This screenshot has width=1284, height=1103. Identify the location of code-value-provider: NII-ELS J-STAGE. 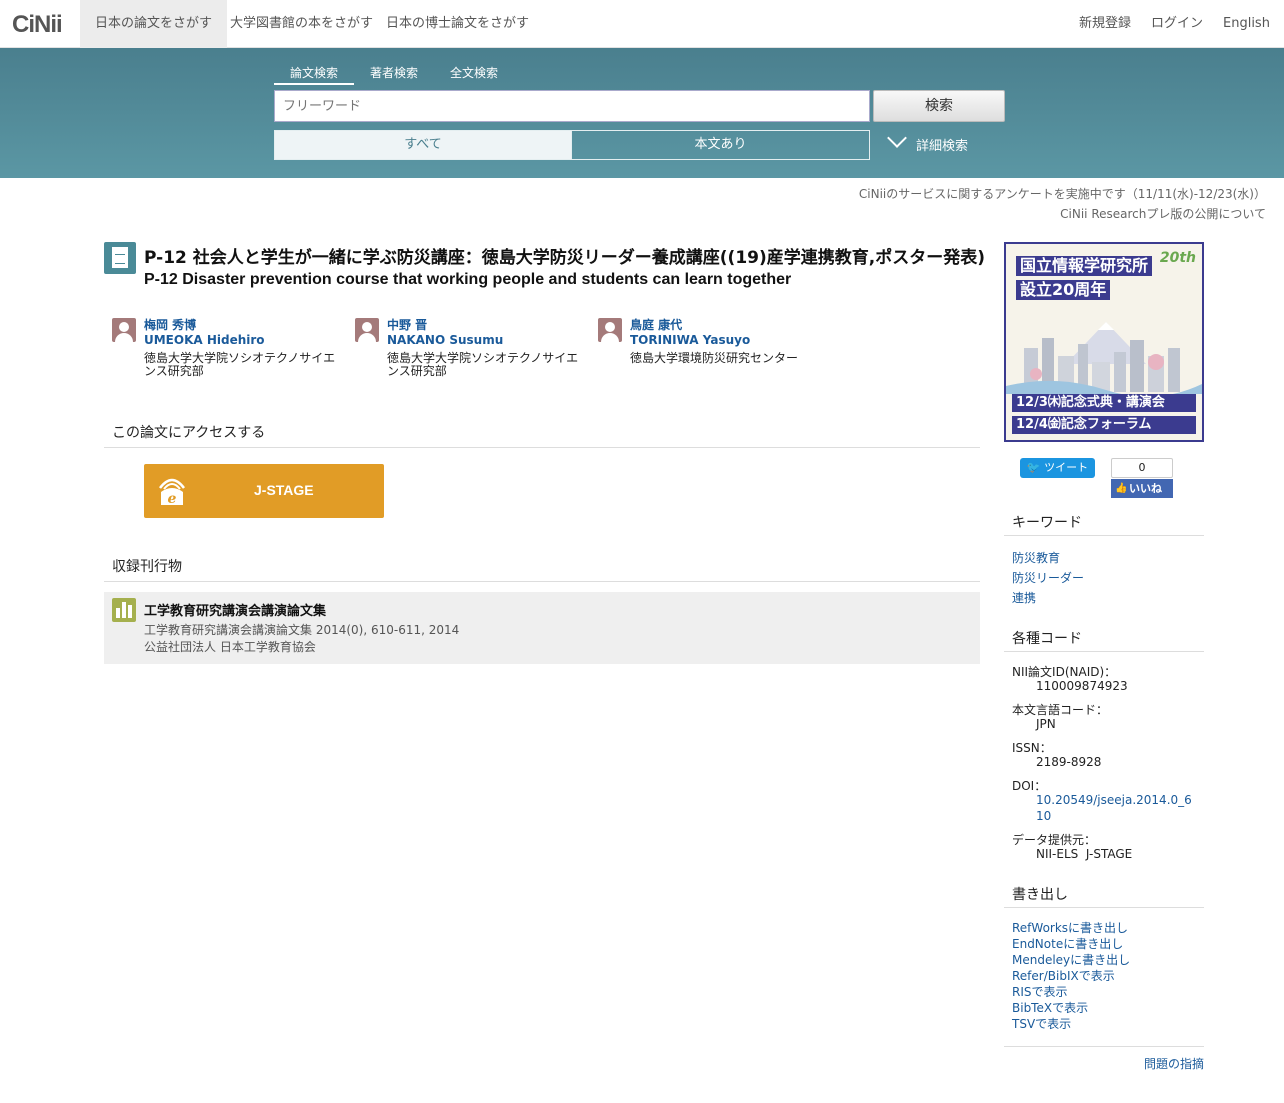
(1084, 854).